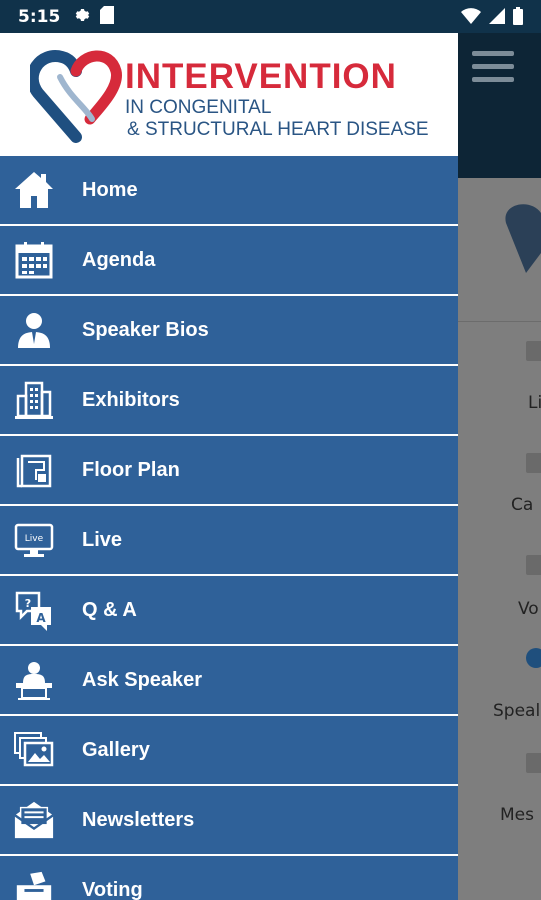 This screenshot has height=900, width=541. I want to click on background-item-label: Vo, so click(529, 609).